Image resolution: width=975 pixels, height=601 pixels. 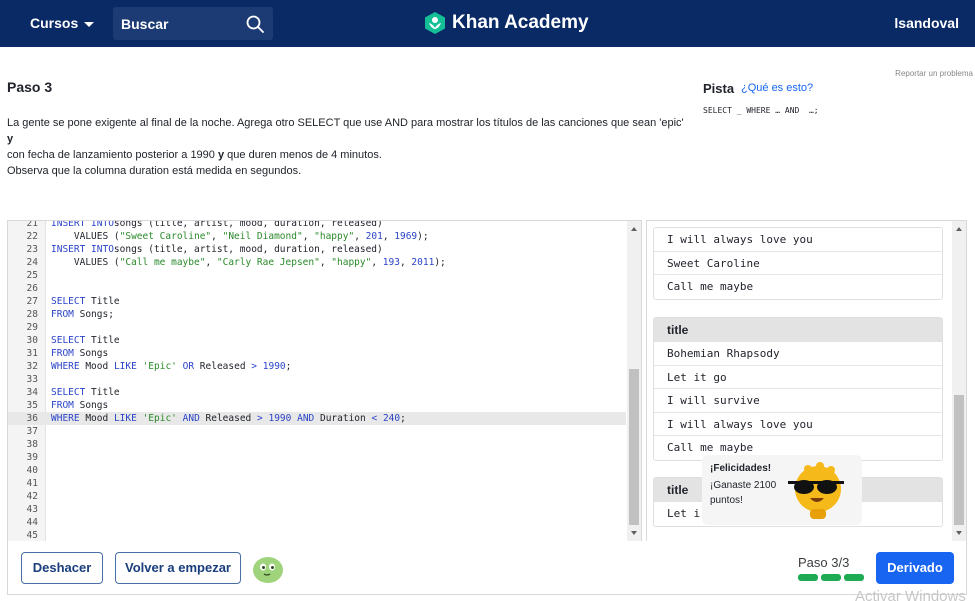 I want to click on code-line: 39, so click(x=317, y=457).